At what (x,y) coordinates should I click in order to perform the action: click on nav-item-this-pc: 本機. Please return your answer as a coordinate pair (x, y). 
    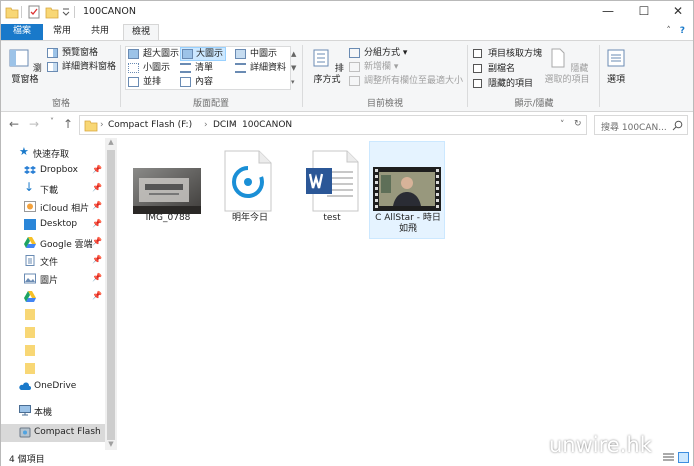
    Looking at the image, I should click on (53, 411).